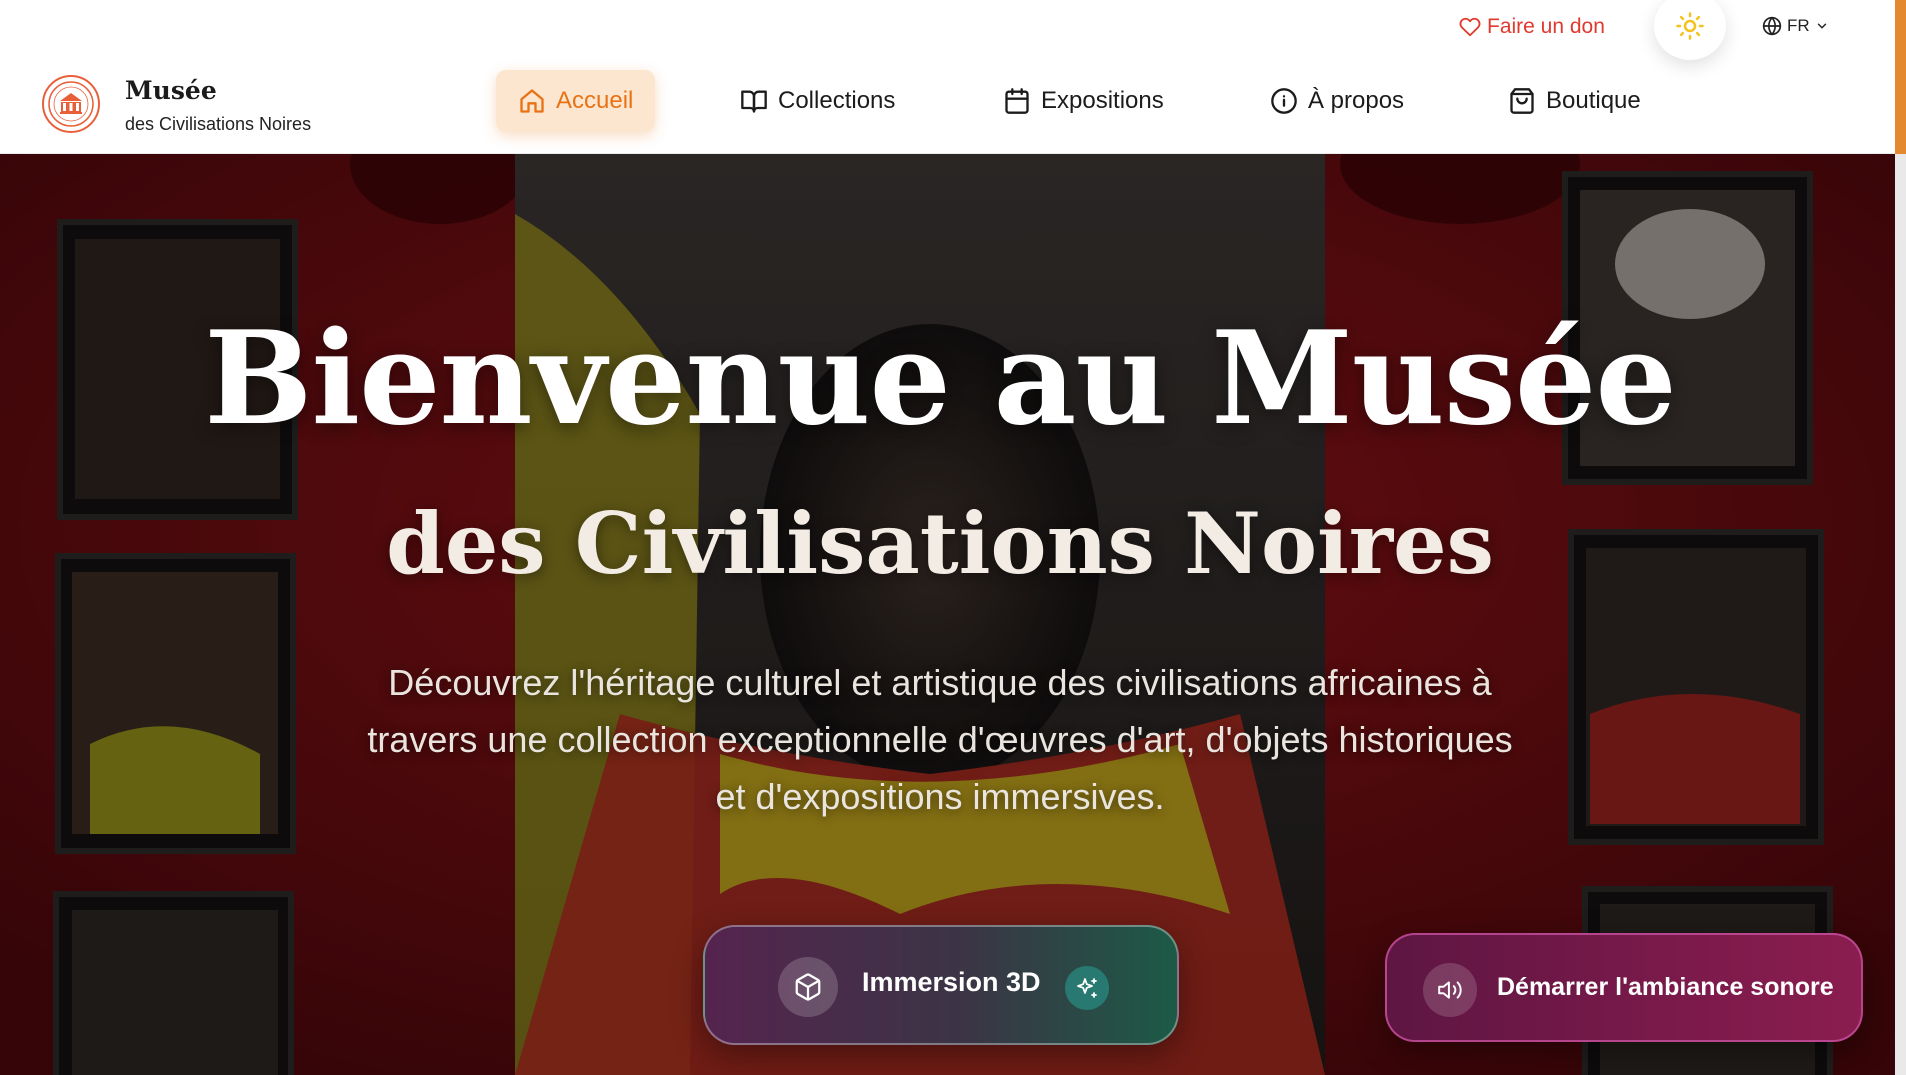 The width and height of the screenshot is (1906, 1075). I want to click on nav-item-label: Expositions, so click(1102, 100).